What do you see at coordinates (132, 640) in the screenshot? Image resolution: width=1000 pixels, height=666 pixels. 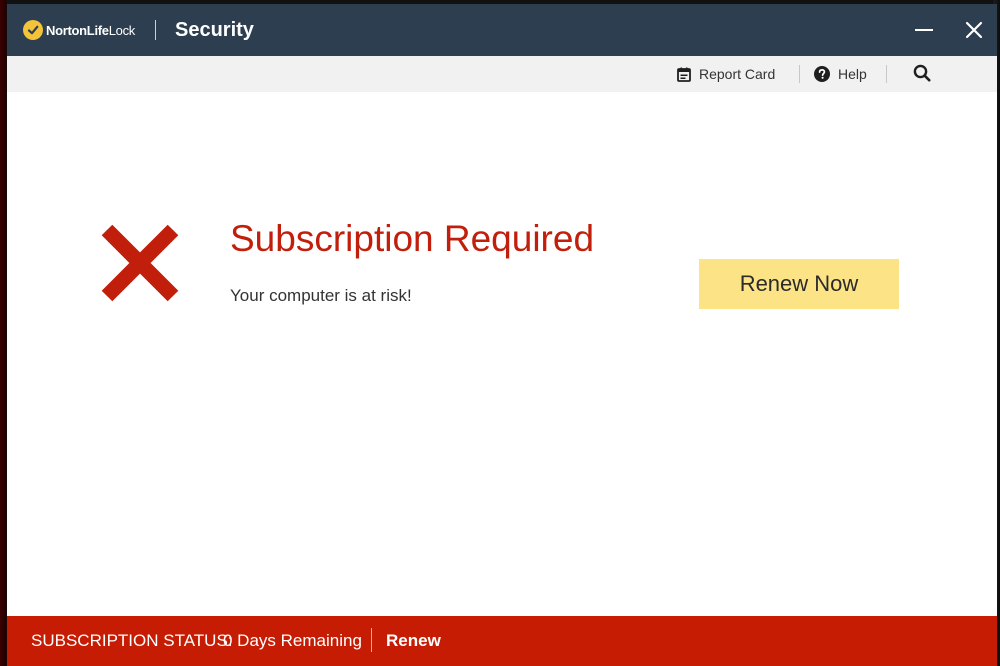 I see `subscription-status-label: SUBSCRIPTION STATUS:` at bounding box center [132, 640].